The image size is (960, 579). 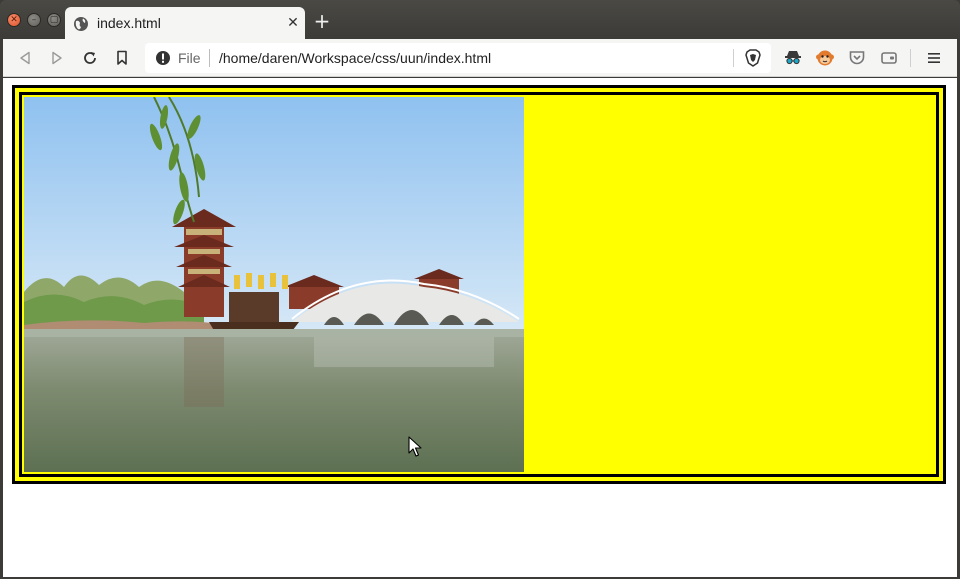 I want to click on url-separator, so click(x=209, y=58).